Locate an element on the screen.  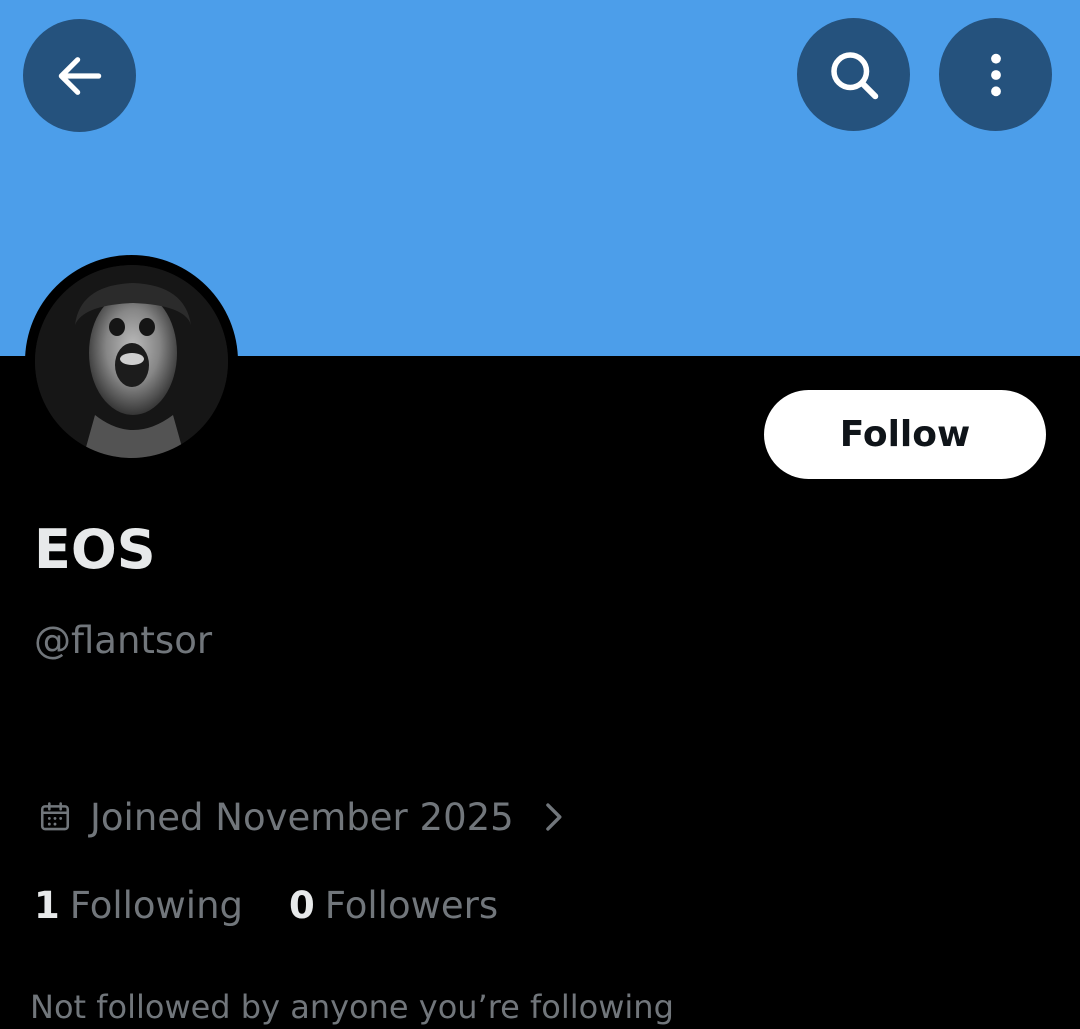
more-vertical-icon is located at coordinates (995, 74).